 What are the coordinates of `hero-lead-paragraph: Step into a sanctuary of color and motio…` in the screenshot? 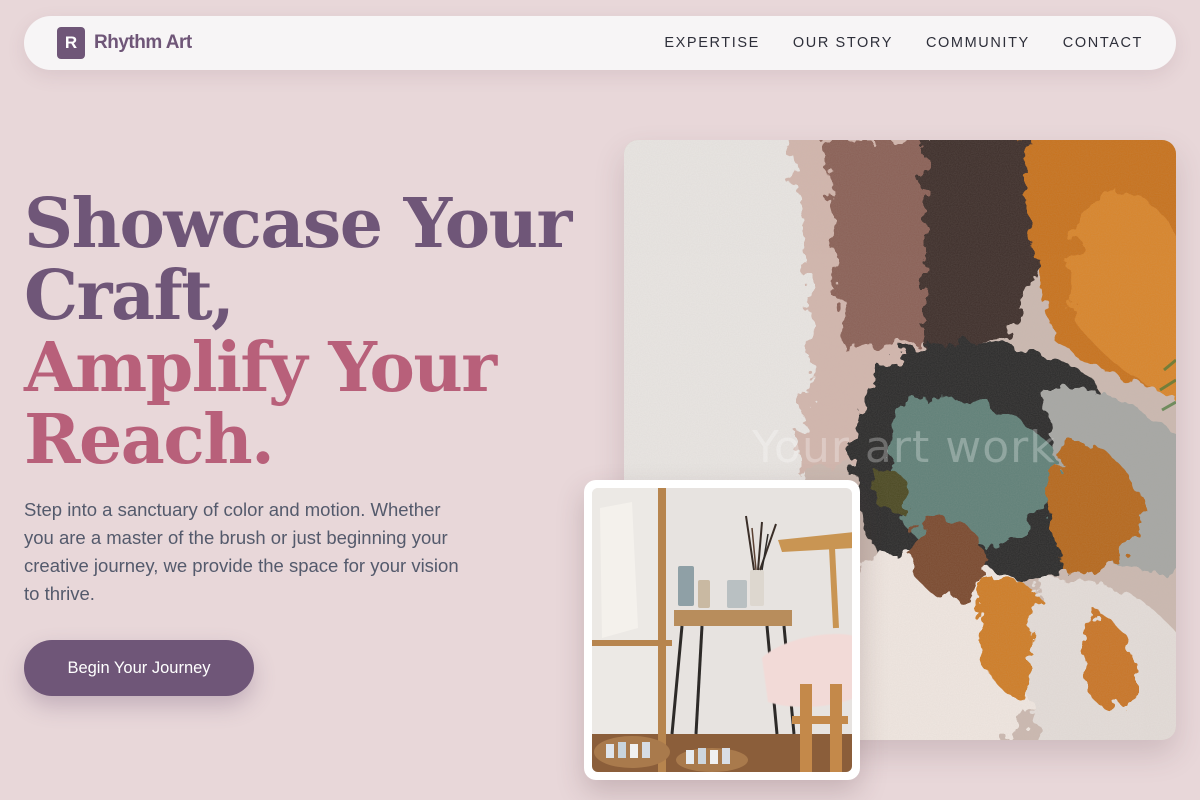 It's located at (241, 551).